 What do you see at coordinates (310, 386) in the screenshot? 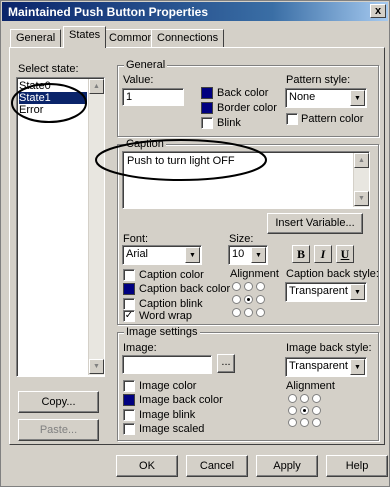
I see `image-alignment-label: Alignment` at bounding box center [310, 386].